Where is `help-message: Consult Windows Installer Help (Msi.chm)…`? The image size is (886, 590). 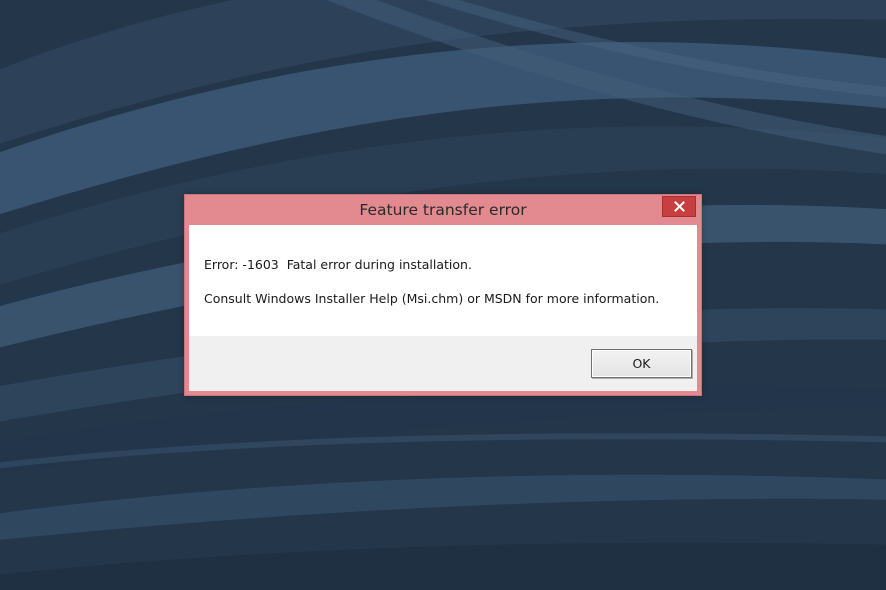 help-message: Consult Windows Installer Help (Msi.chm)… is located at coordinates (432, 298).